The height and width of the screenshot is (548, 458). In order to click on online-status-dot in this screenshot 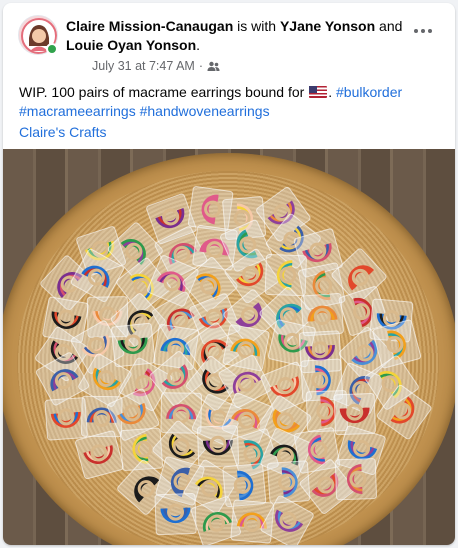, I will do `click(52, 49)`.